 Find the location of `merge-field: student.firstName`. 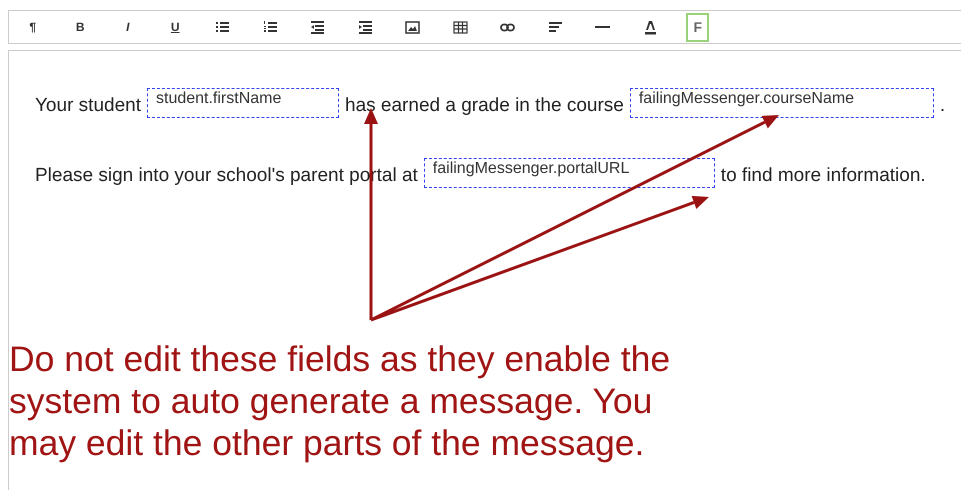

merge-field: student.firstName is located at coordinates (243, 103).